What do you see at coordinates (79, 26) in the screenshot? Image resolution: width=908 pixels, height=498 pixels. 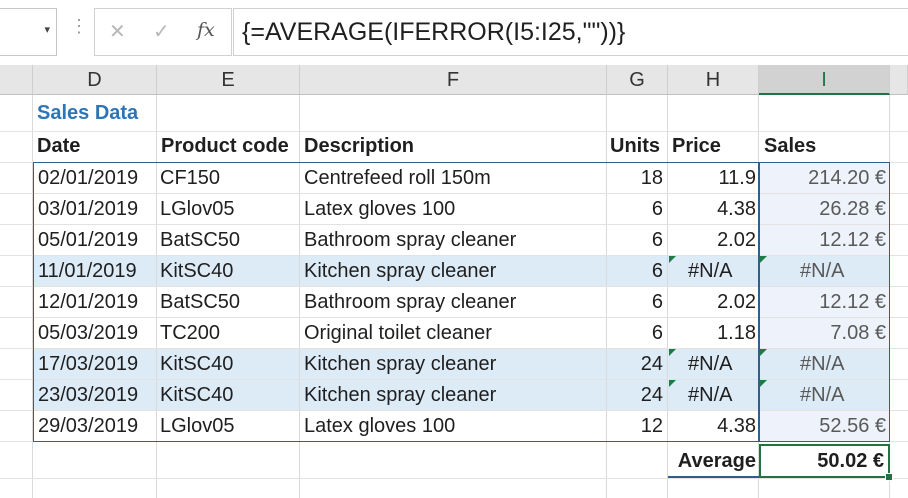 I see `drag-handle-icon: ⋮` at bounding box center [79, 26].